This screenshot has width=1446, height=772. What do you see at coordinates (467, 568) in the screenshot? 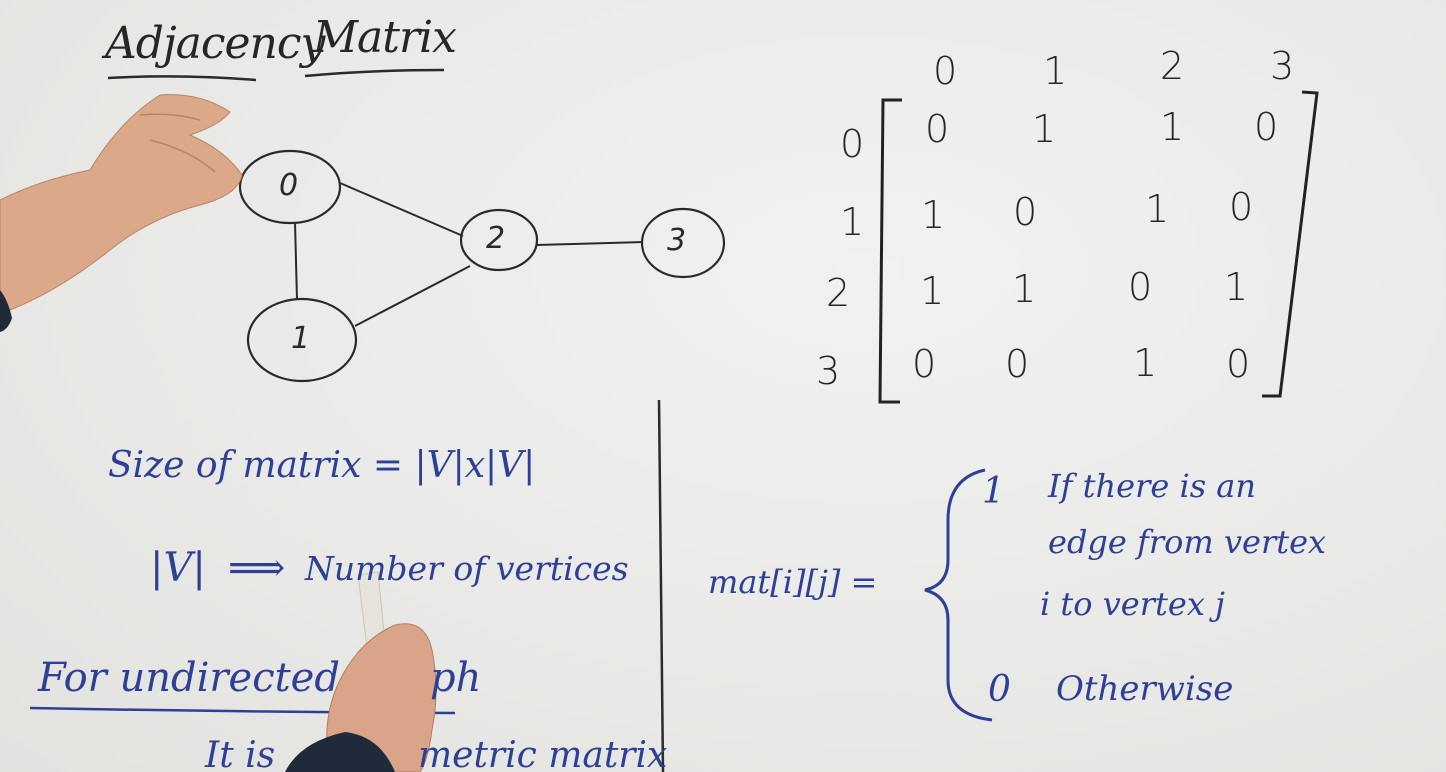
I see `number-of-vertices-note: Number of vertices` at bounding box center [467, 568].